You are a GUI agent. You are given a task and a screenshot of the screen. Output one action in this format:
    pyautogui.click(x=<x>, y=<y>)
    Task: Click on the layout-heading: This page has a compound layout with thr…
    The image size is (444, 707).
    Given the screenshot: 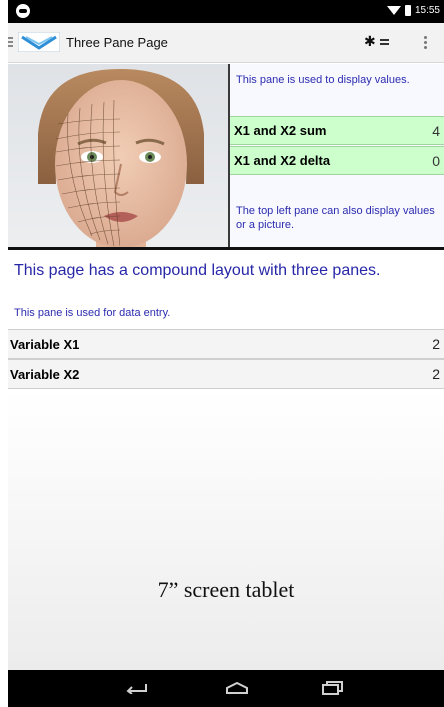 What is the action you would take?
    pyautogui.click(x=197, y=270)
    